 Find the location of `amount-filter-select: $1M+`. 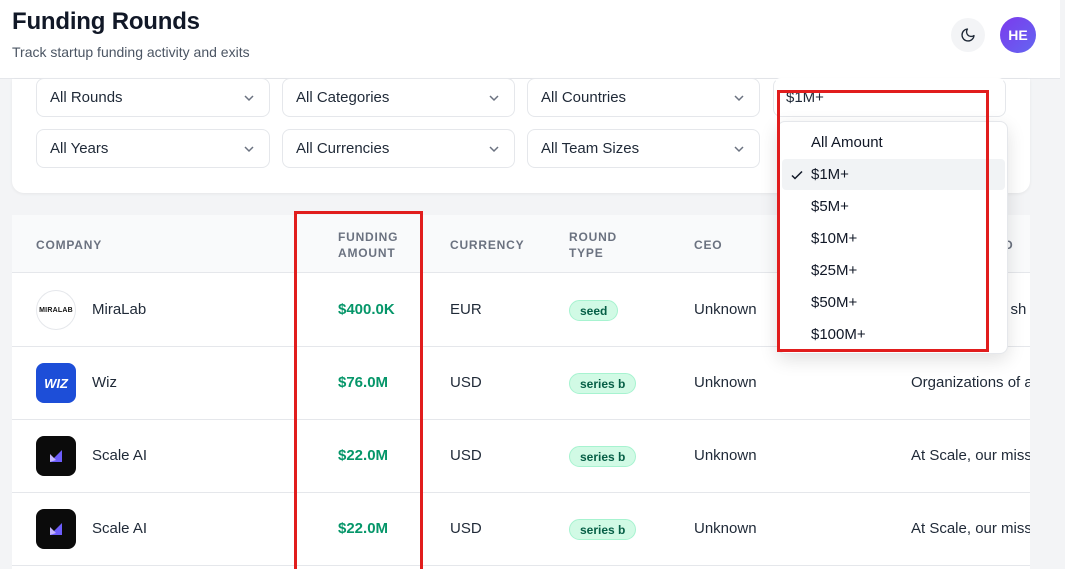

amount-filter-select: $1M+ is located at coordinates (889, 97).